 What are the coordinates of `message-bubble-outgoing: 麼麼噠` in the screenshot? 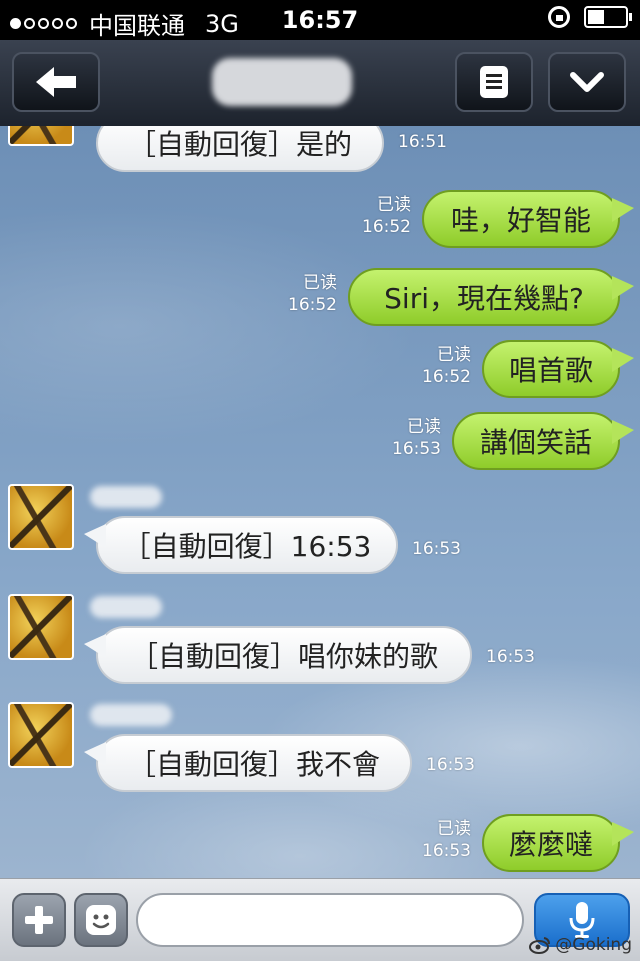 It's located at (558, 843).